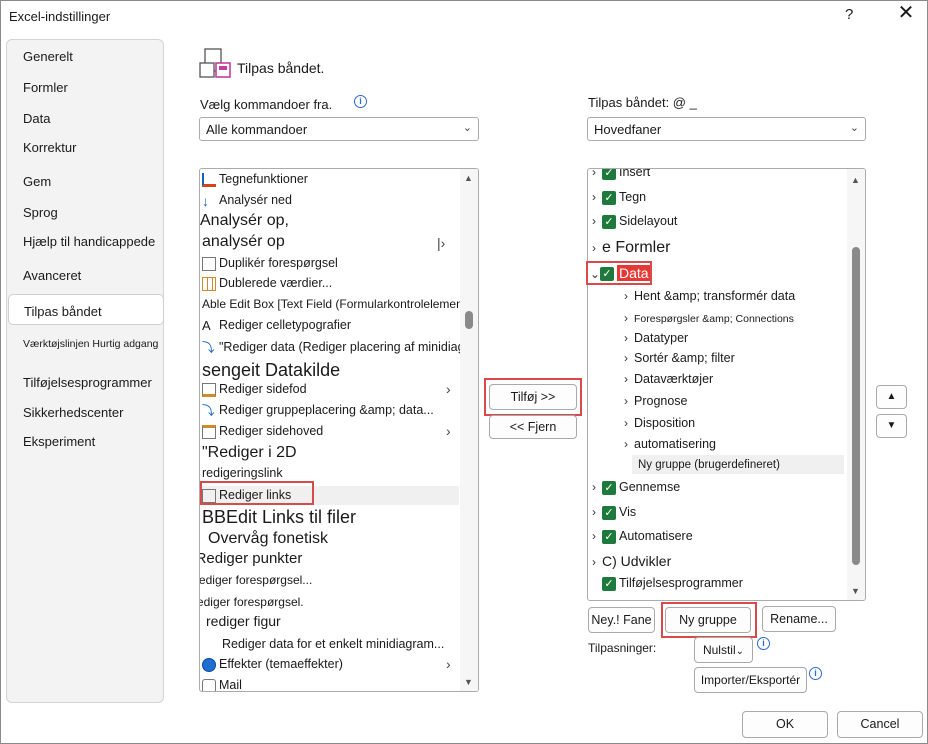 The width and height of the screenshot is (928, 744). What do you see at coordinates (59, 441) in the screenshot?
I see `nav-item-experiment: Eksperiment` at bounding box center [59, 441].